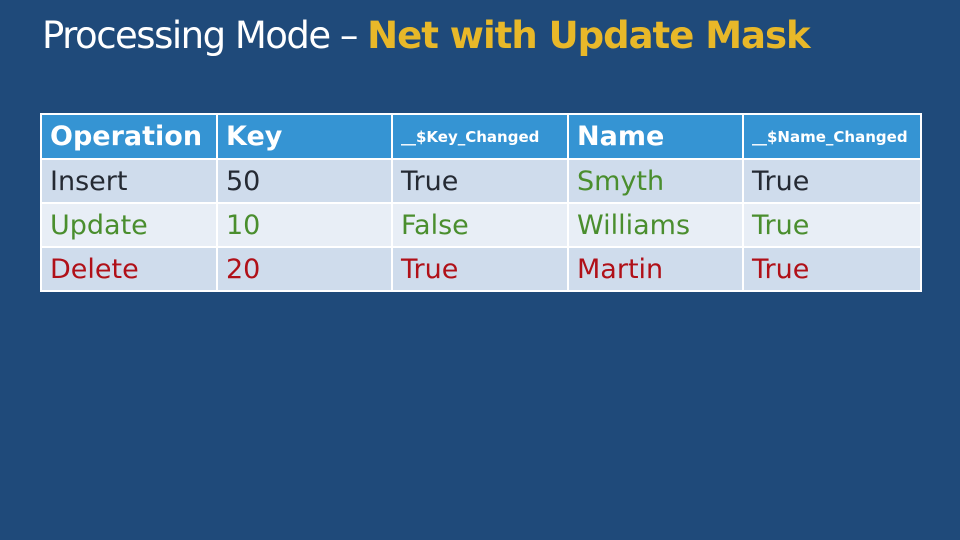  Describe the element at coordinates (655, 269) in the screenshot. I see `cell-name: Martin` at that location.